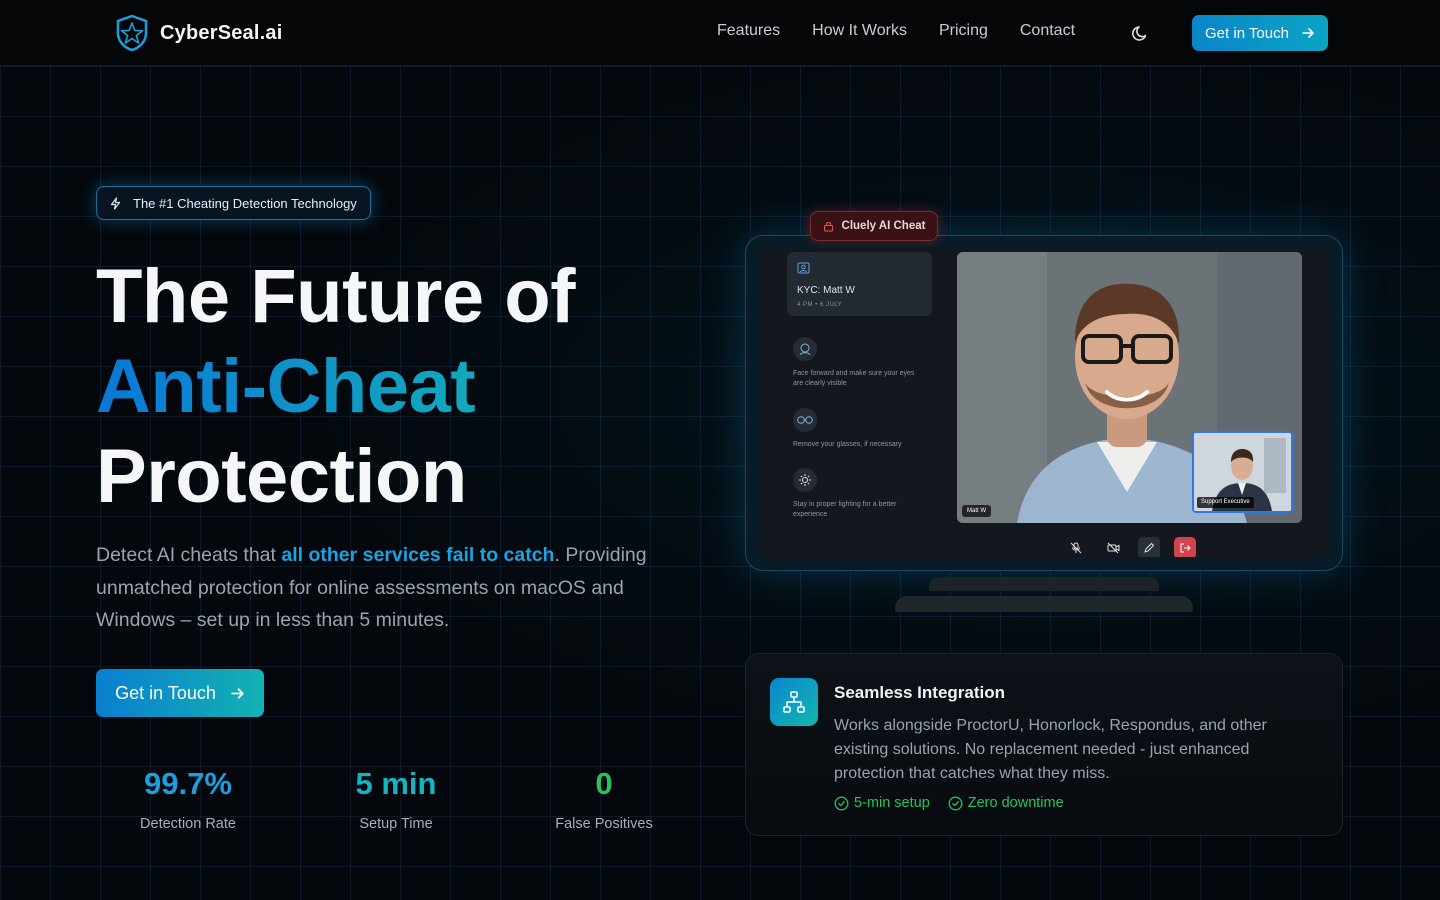 The height and width of the screenshot is (900, 1440). I want to click on cheat-detected-tag: Cluely AI Cheat, so click(874, 226).